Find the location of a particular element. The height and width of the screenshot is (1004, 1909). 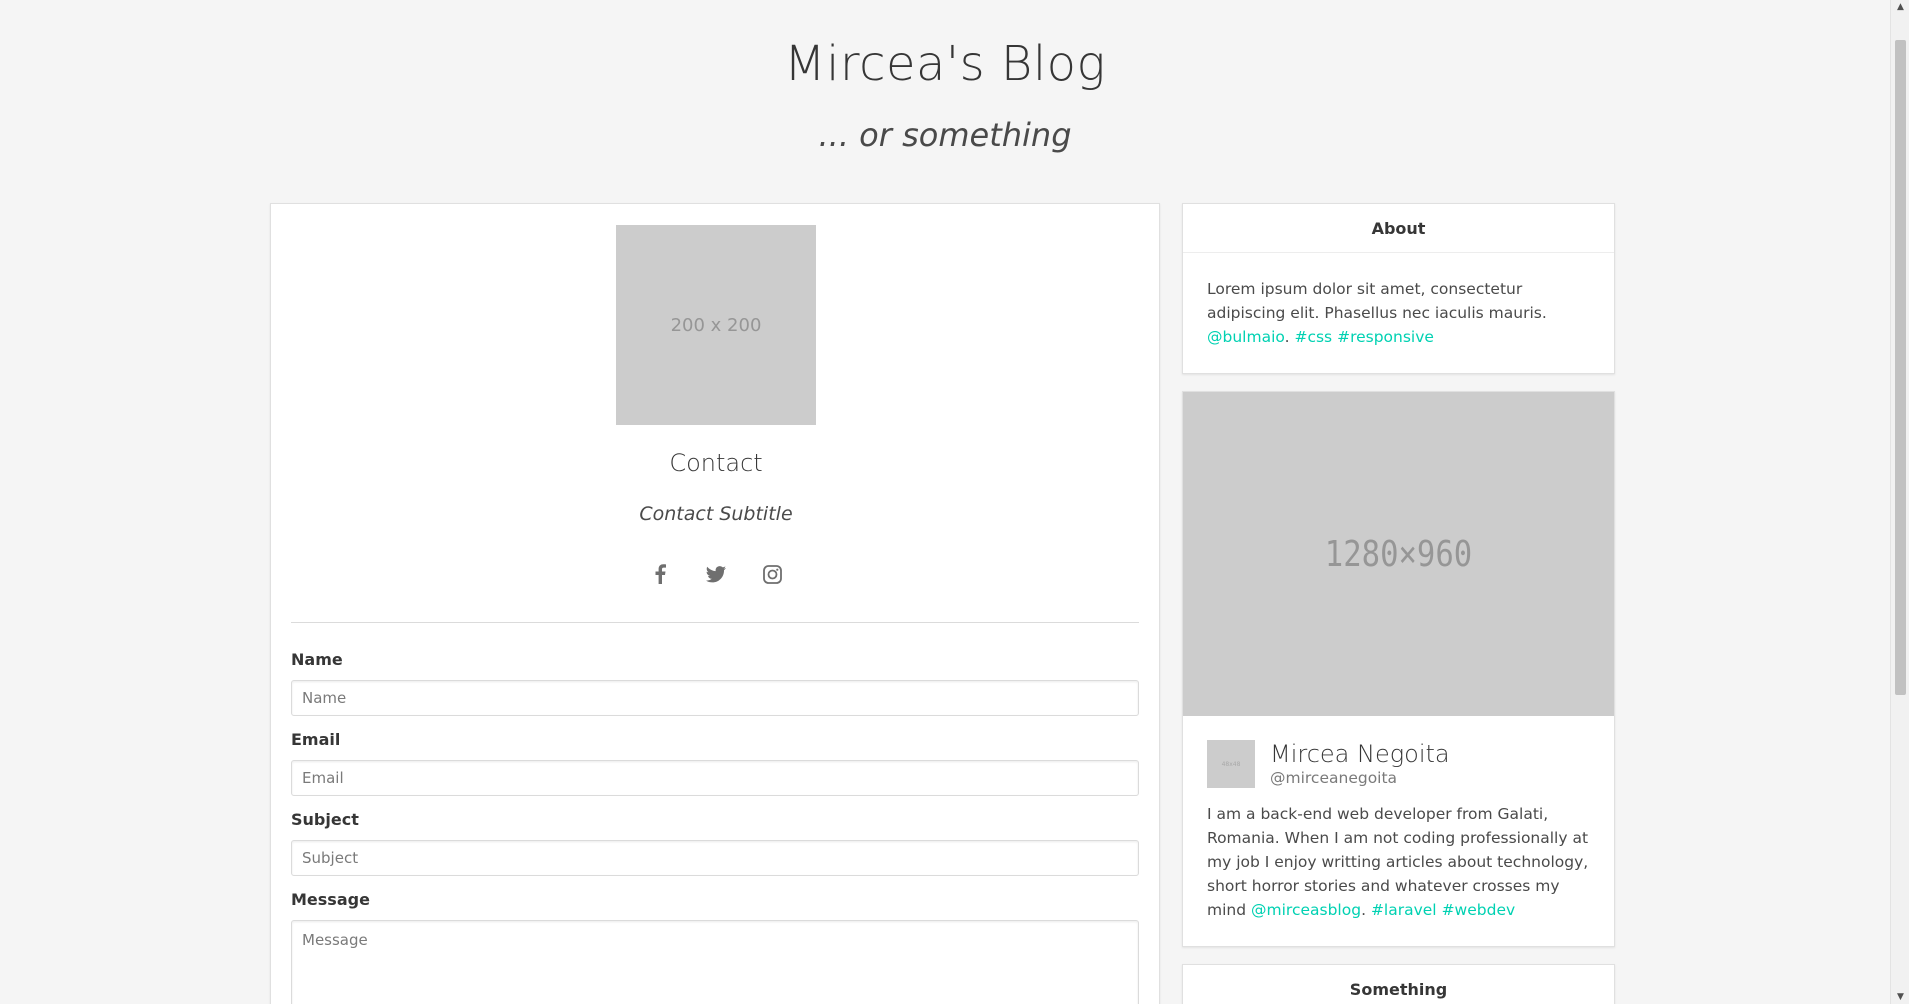

mirceasblog-link: @mirceasblog is located at coordinates (1306, 910).